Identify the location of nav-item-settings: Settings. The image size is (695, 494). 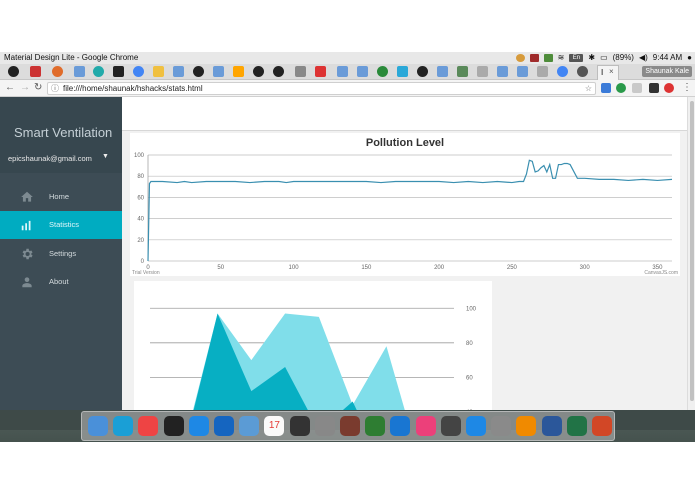
(61, 254).